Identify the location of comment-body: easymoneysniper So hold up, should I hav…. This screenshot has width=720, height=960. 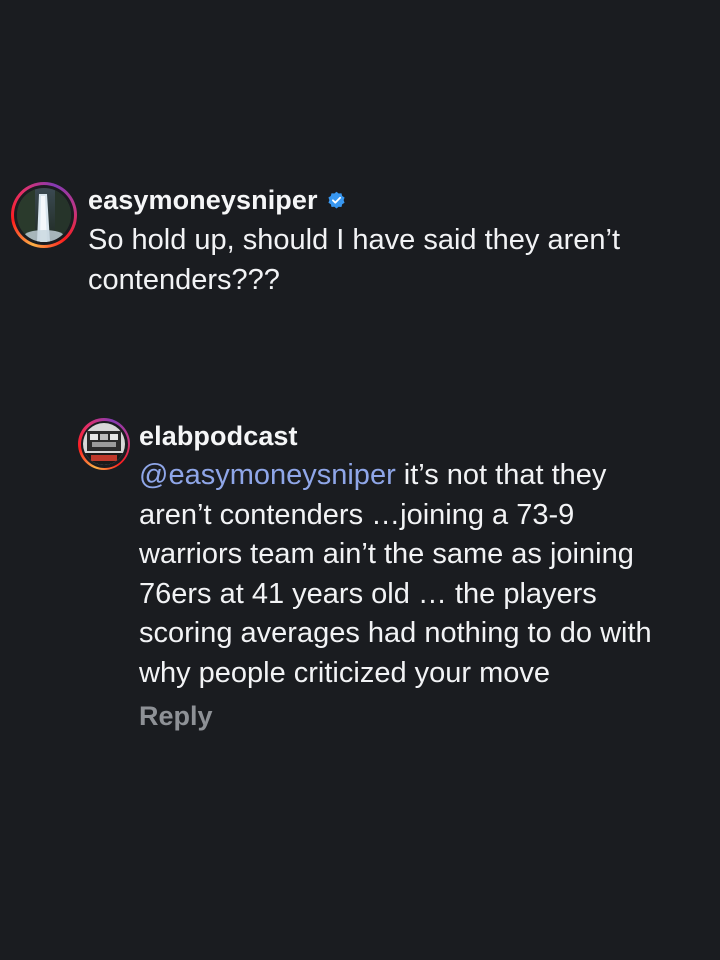
(368, 241).